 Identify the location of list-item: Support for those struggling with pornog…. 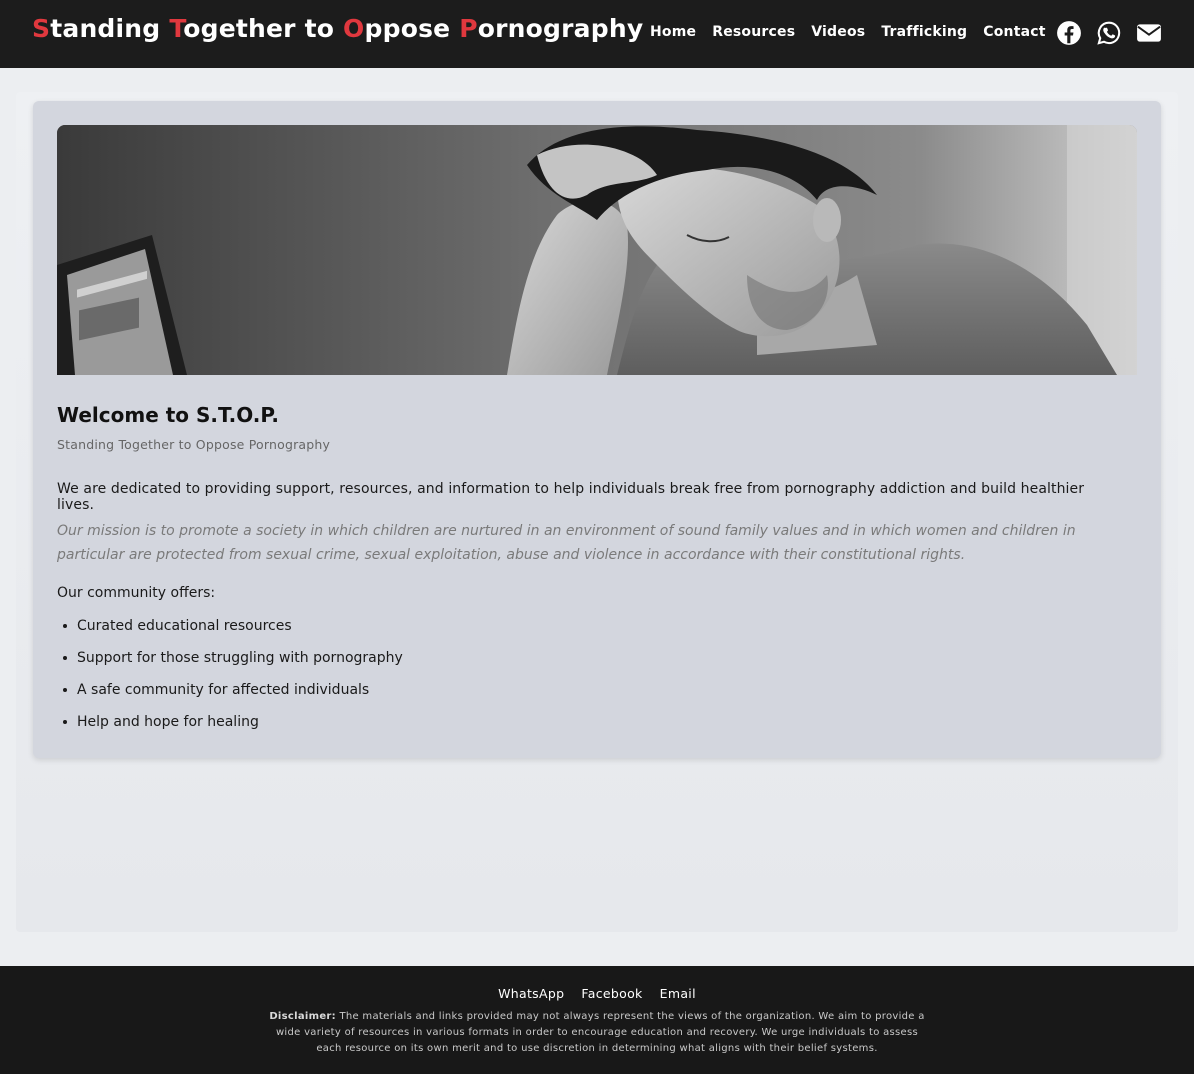
(233, 663).